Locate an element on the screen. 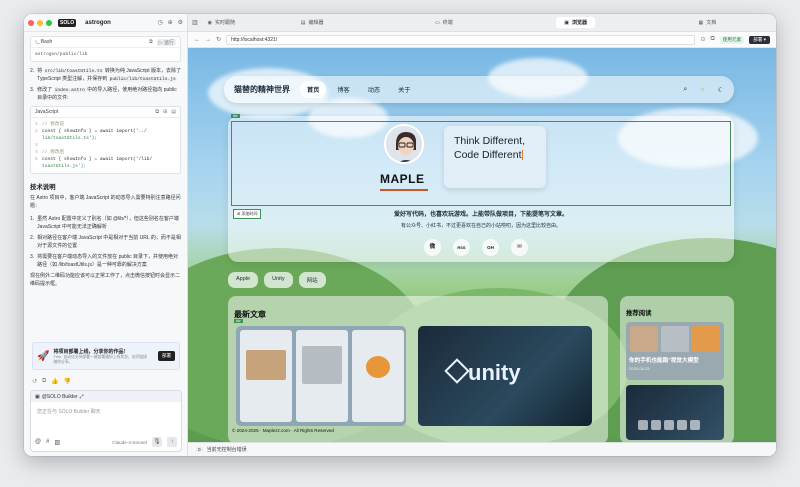  nav-moments: 动态 is located at coordinates (374, 89).